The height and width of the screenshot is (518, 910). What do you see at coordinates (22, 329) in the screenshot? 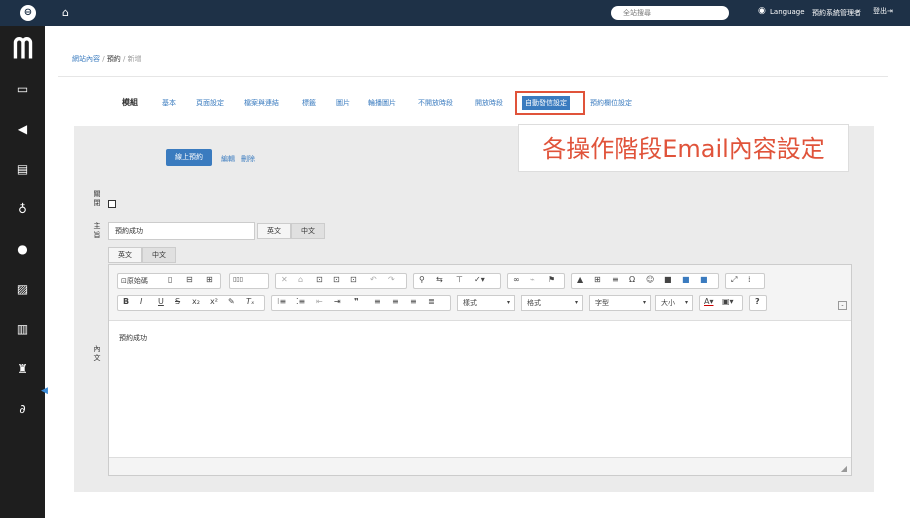
I see `document-icon: ▥` at bounding box center [22, 329].